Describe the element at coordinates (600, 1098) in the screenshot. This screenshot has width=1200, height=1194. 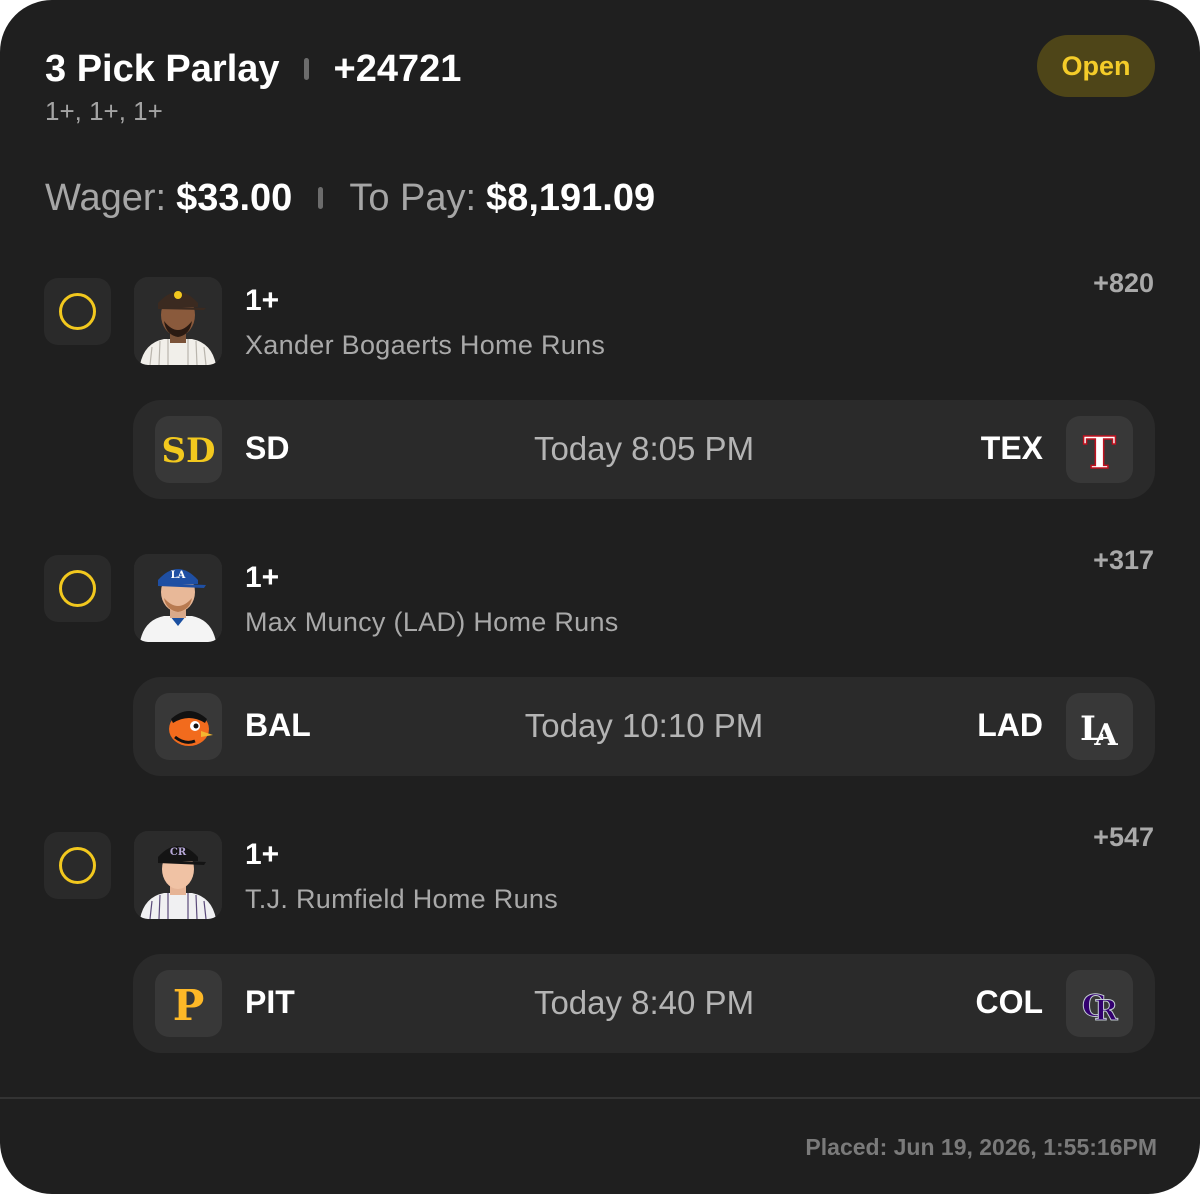
I see `footer-divider` at that location.